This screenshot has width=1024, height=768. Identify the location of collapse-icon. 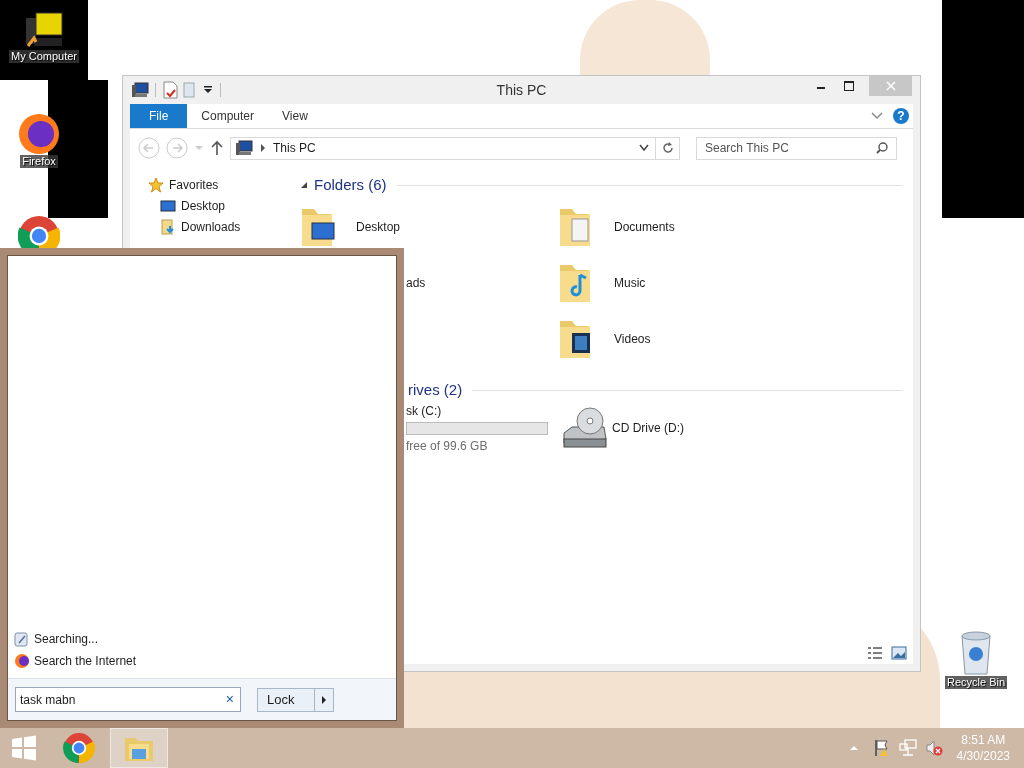
(304, 185).